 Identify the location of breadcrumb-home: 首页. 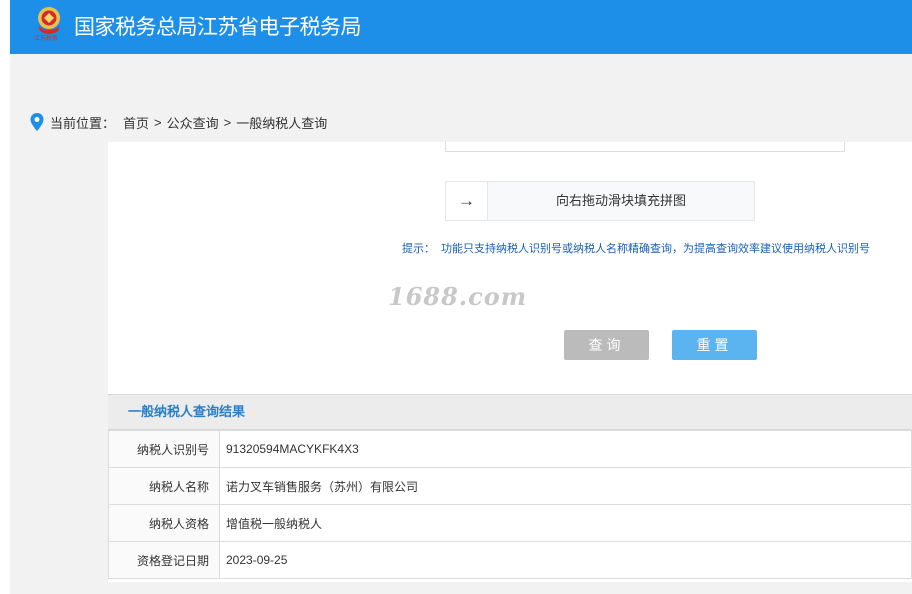
(136, 122).